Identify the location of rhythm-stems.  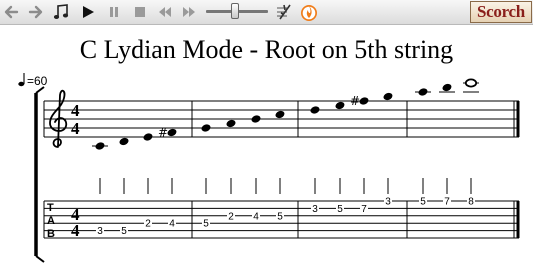
(285, 186).